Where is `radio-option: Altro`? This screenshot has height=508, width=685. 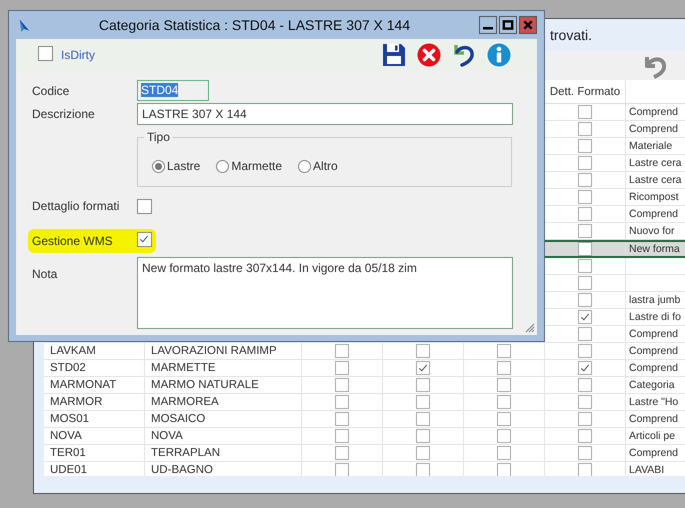
radio-option: Altro is located at coordinates (318, 166).